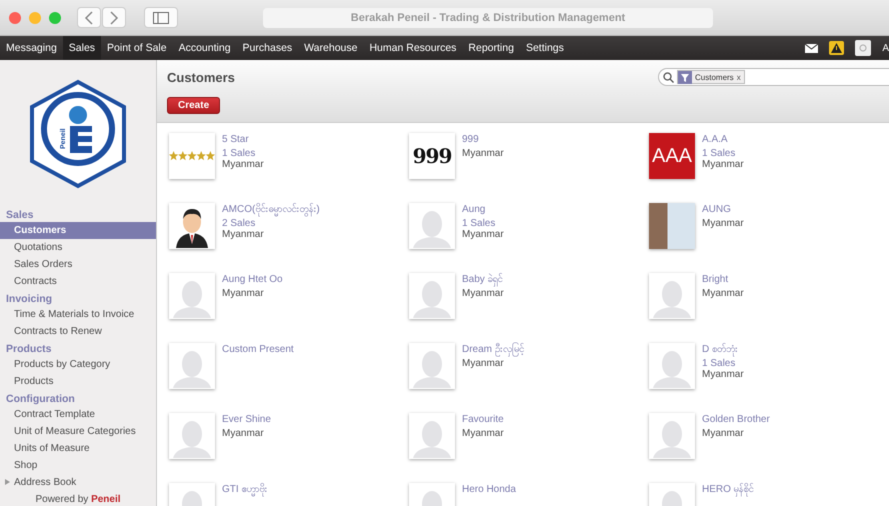 The width and height of the screenshot is (889, 506). Describe the element at coordinates (78, 364) in the screenshot. I see `sidebar-item: Products by Category` at that location.